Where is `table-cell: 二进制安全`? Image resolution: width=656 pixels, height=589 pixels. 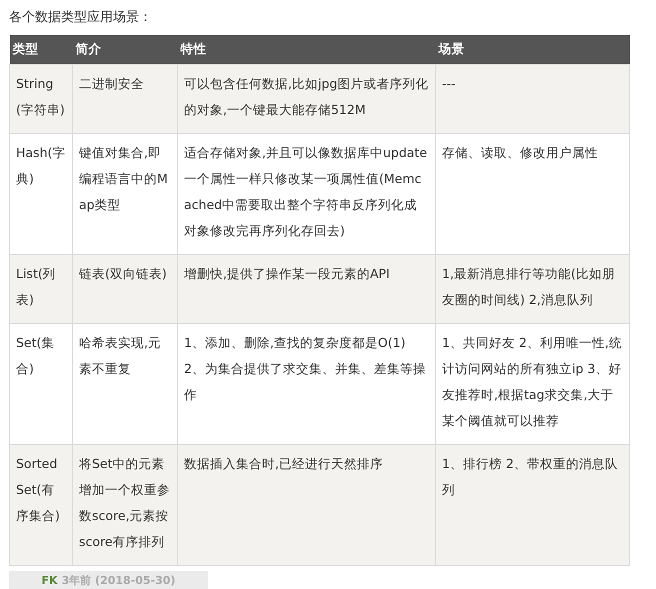 table-cell: 二进制安全 is located at coordinates (125, 98).